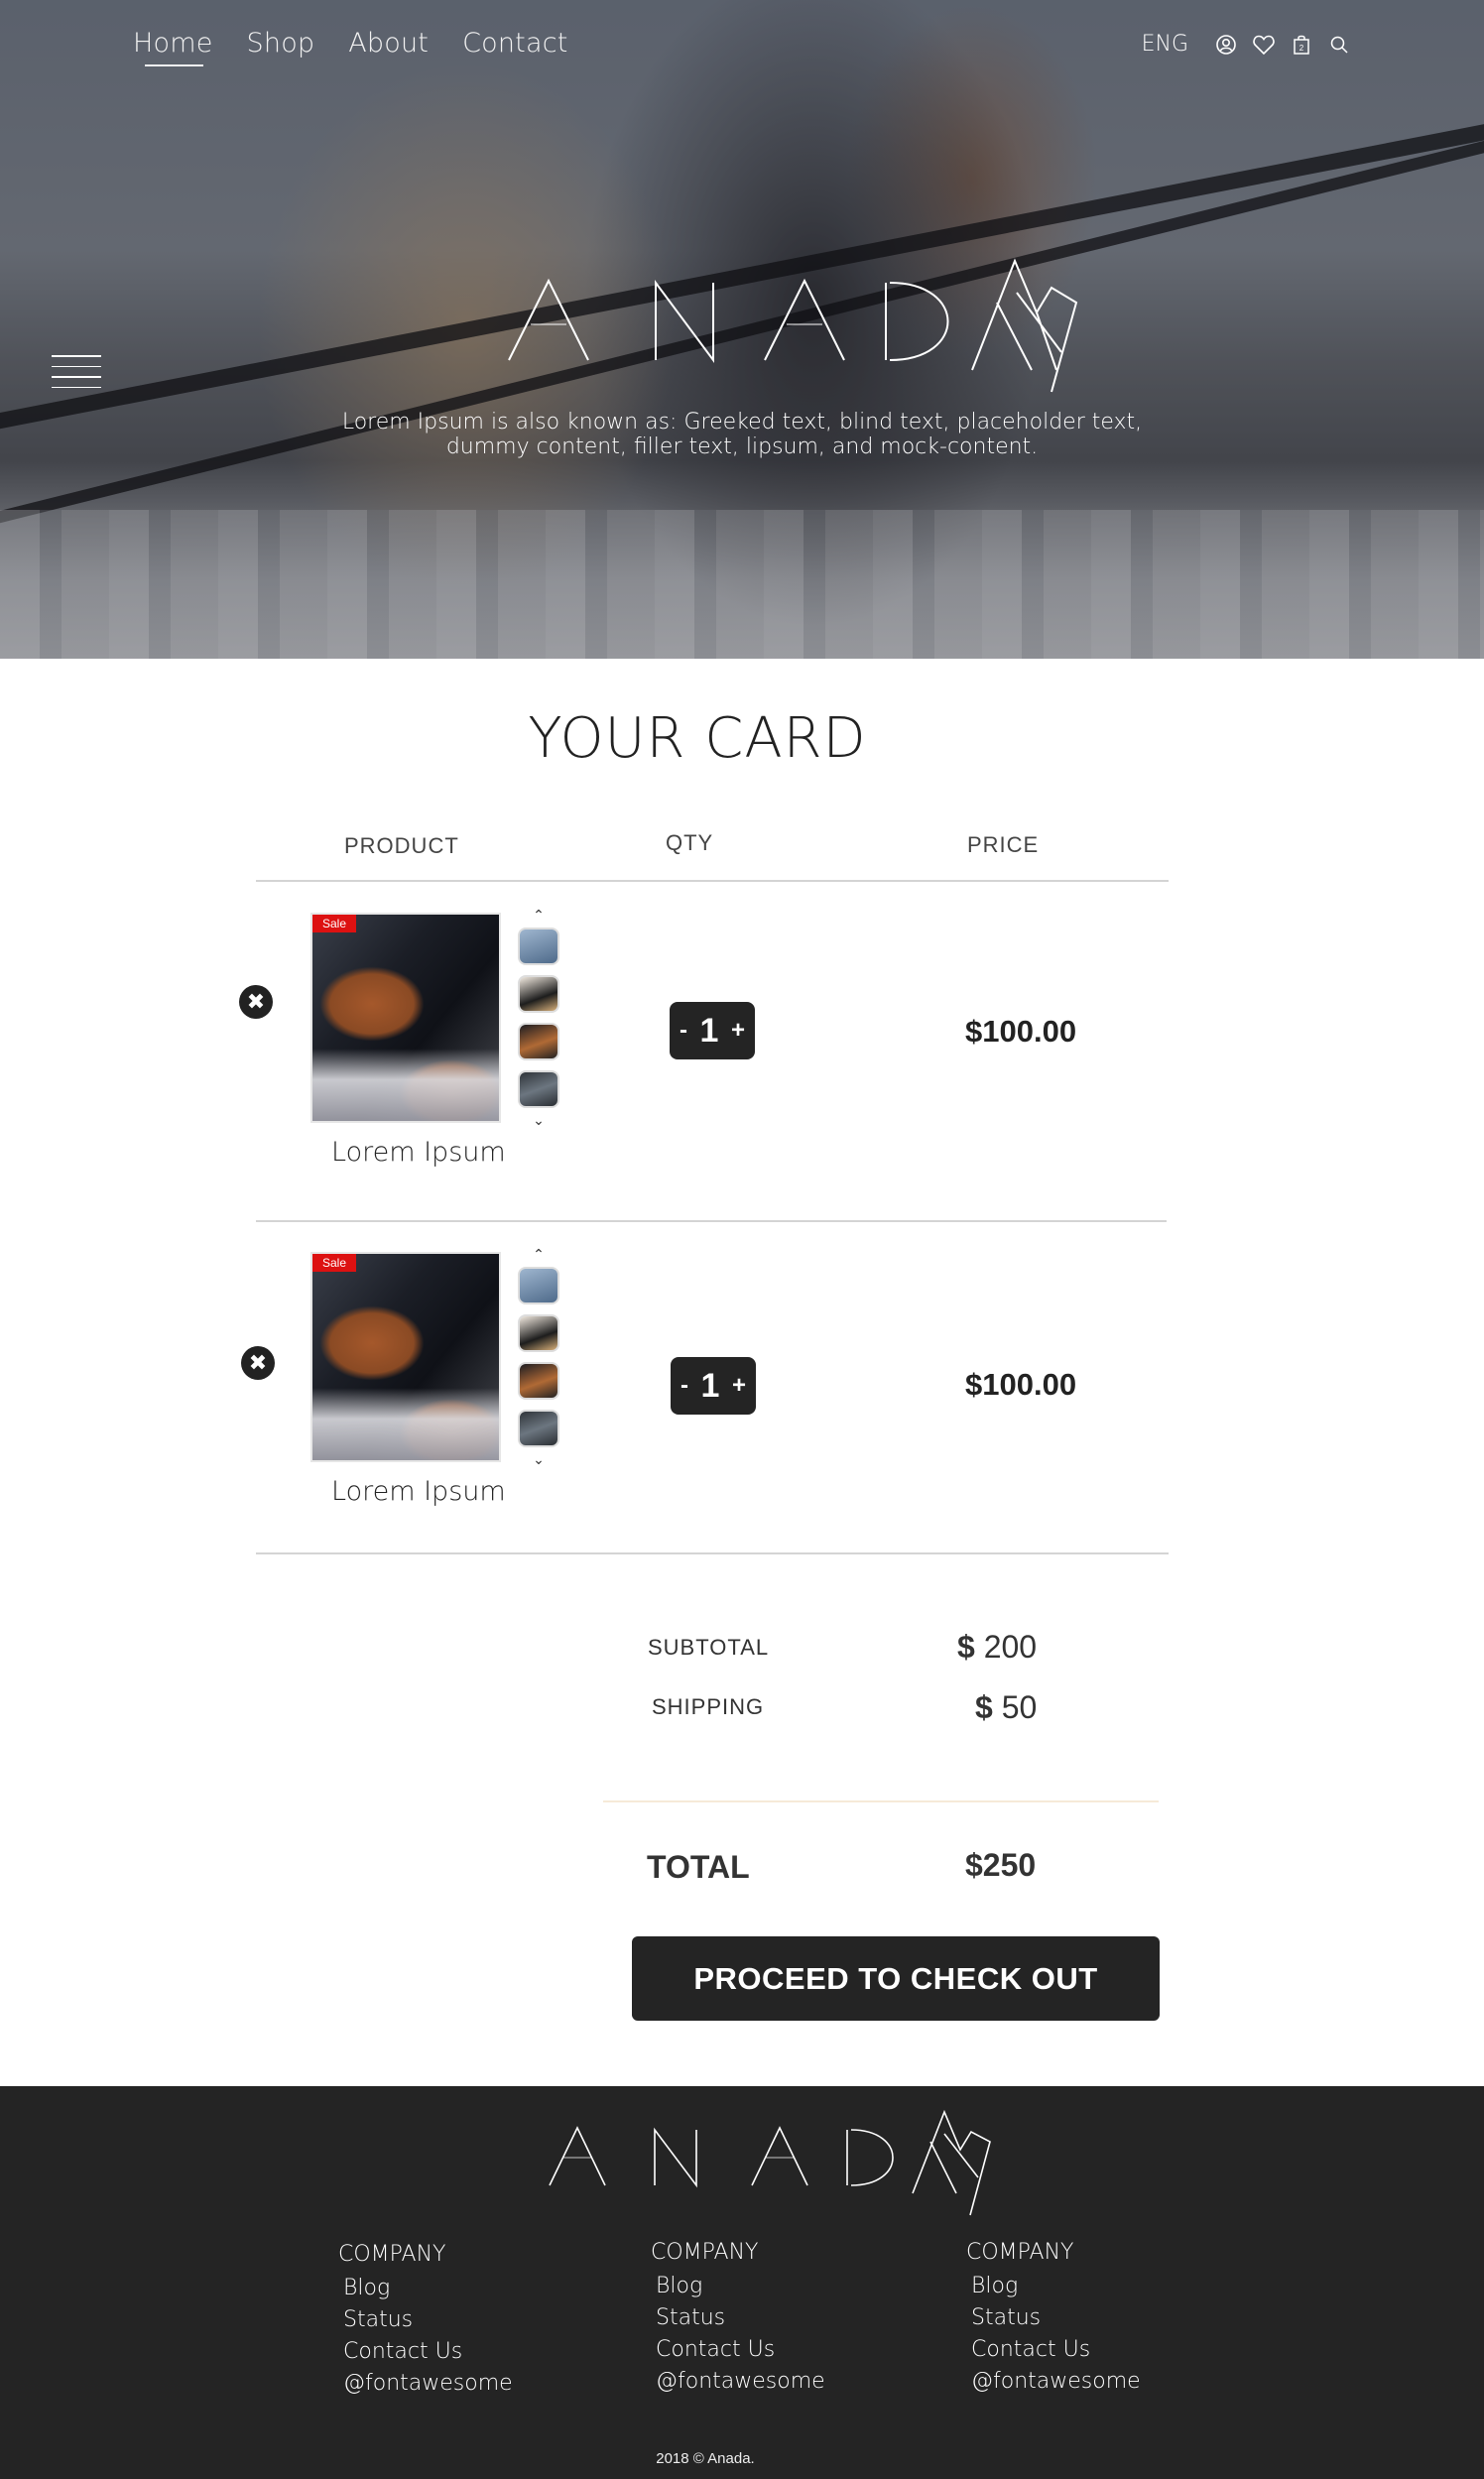 The width and height of the screenshot is (1484, 2479). Describe the element at coordinates (1226, 45) in the screenshot. I see `user-icon` at that location.